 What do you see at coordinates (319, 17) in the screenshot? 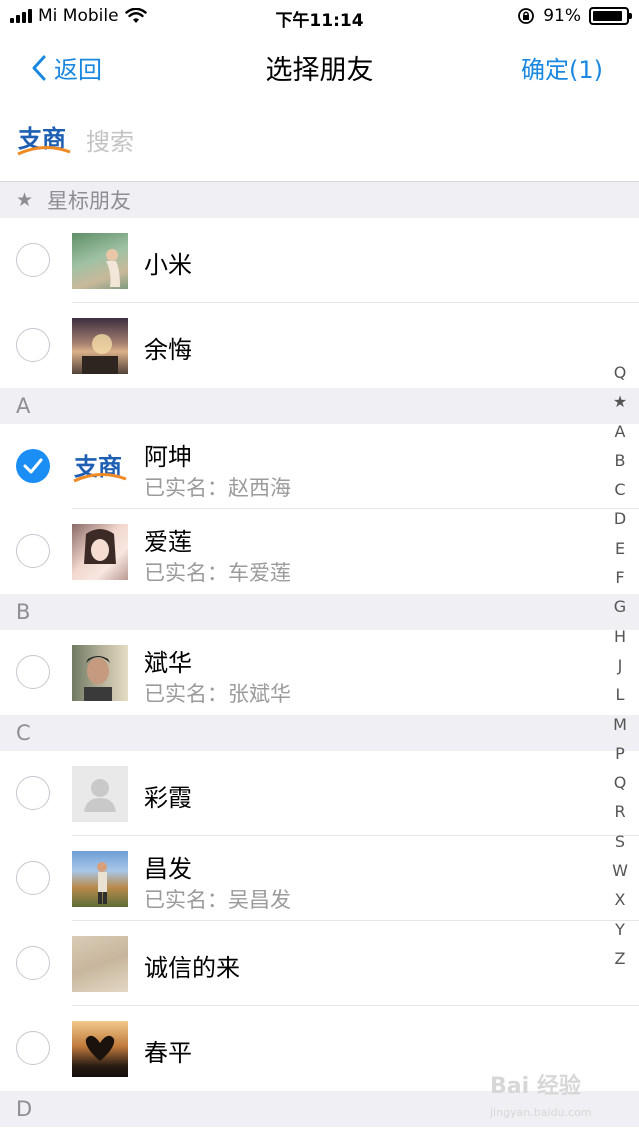
I see `status-bar: Mi Mobile 下午11:14 91%` at bounding box center [319, 17].